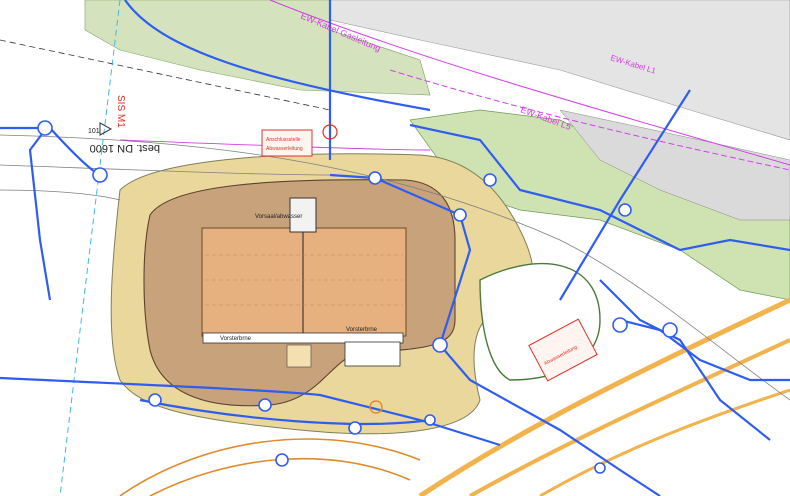 The image size is (790, 496). What do you see at coordinates (236, 339) in the screenshot?
I see `label-vorsterbrne-1: Vorsterbrne` at bounding box center [236, 339].